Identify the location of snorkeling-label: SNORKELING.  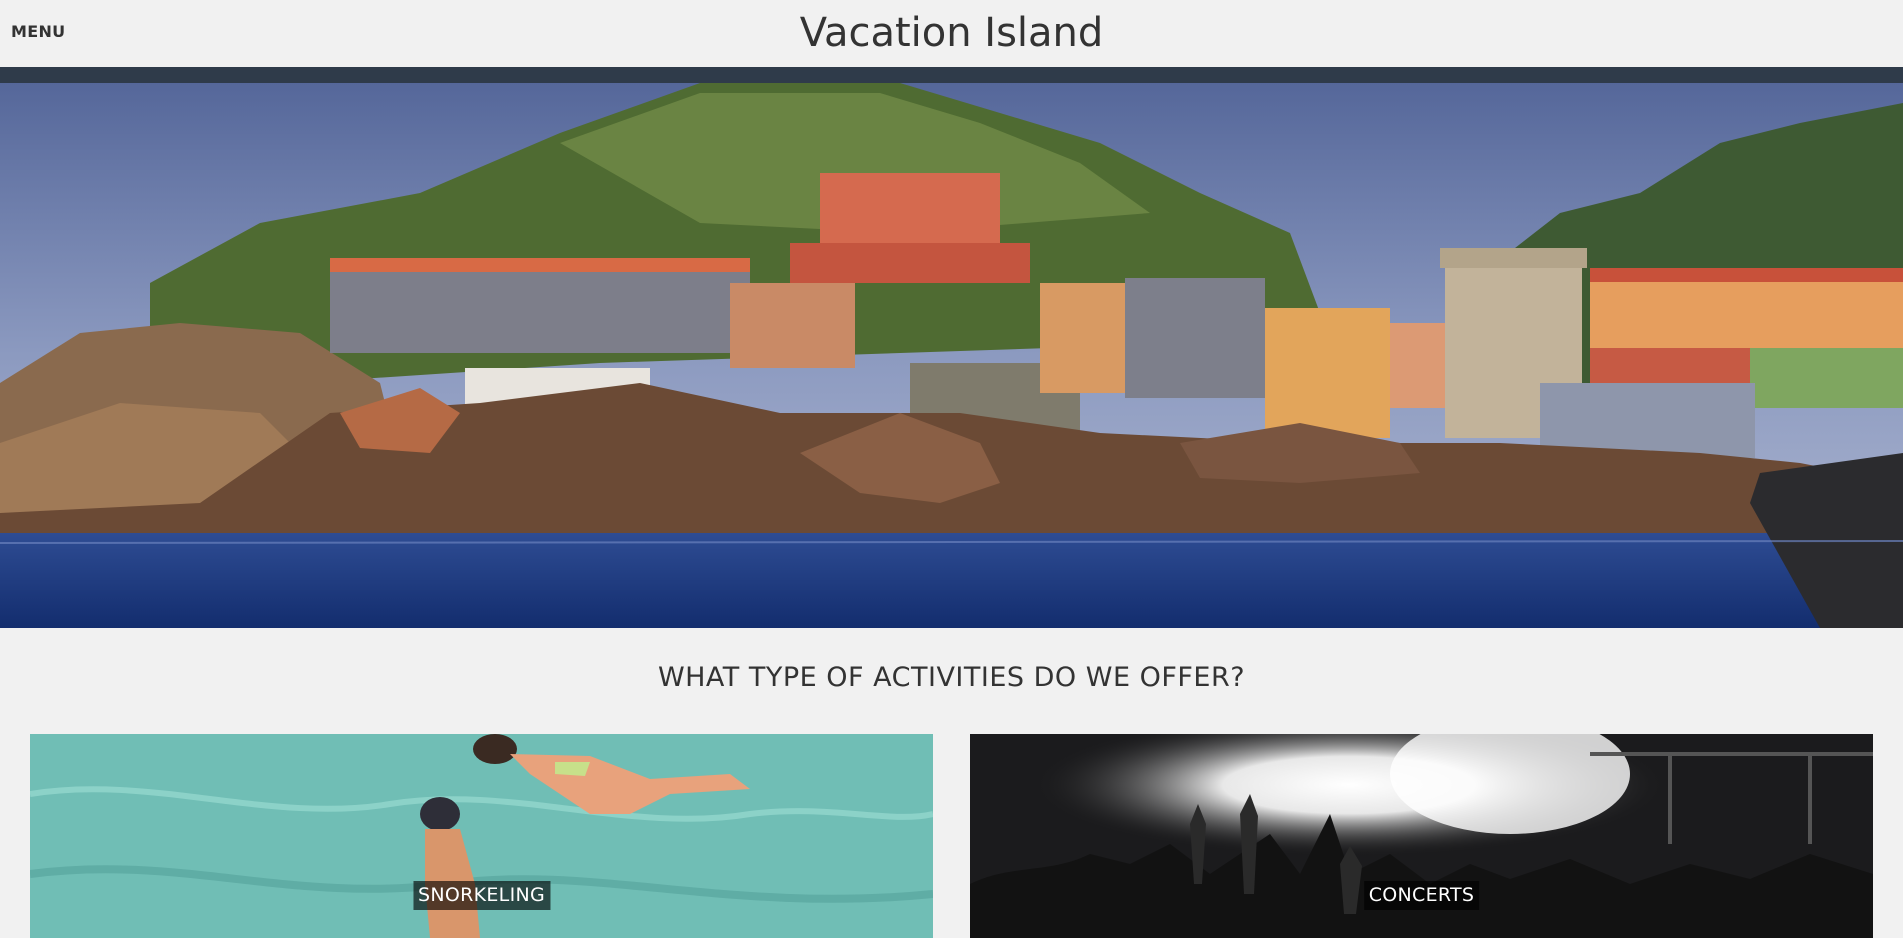
(481, 895).